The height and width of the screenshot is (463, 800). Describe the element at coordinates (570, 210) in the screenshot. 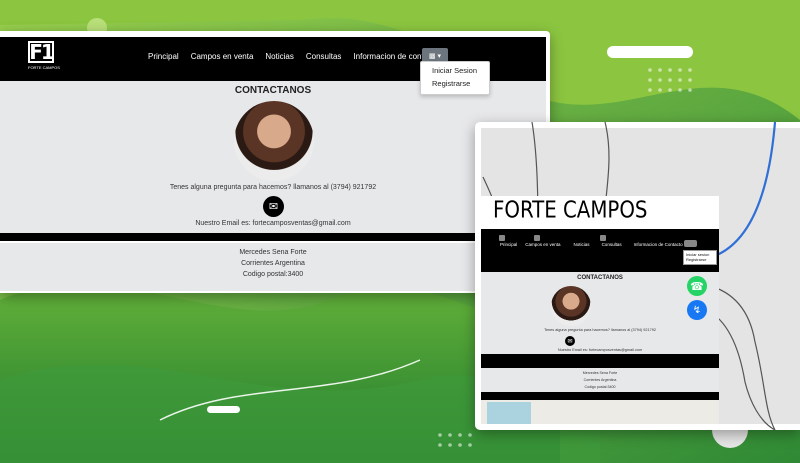

I see `brand-title: FORTE CAMPOS` at that location.